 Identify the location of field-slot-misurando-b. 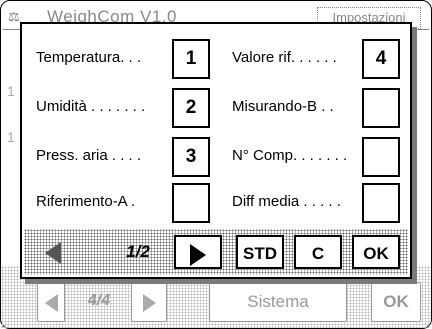
(381, 108).